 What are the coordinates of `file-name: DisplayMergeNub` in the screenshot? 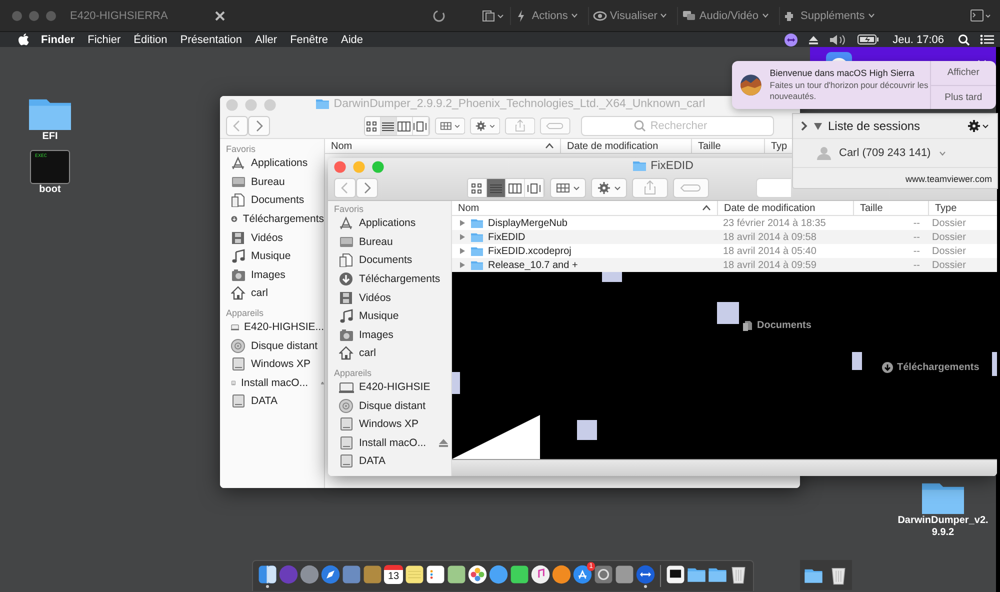 It's located at (528, 223).